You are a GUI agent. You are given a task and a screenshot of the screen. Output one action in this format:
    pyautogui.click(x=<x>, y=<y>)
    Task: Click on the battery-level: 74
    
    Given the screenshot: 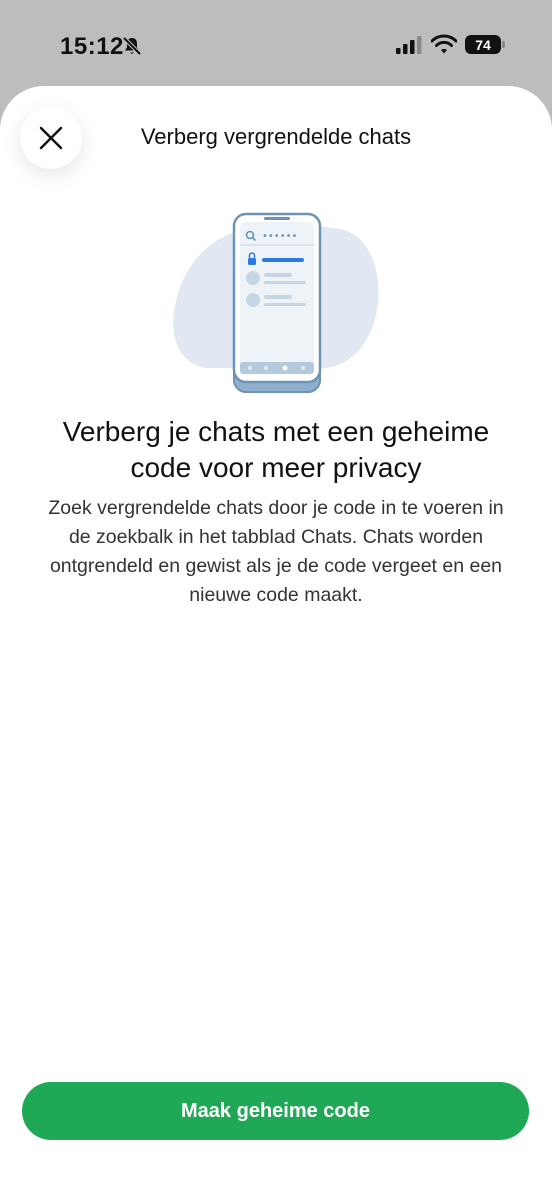 What is the action you would take?
    pyautogui.click(x=483, y=44)
    